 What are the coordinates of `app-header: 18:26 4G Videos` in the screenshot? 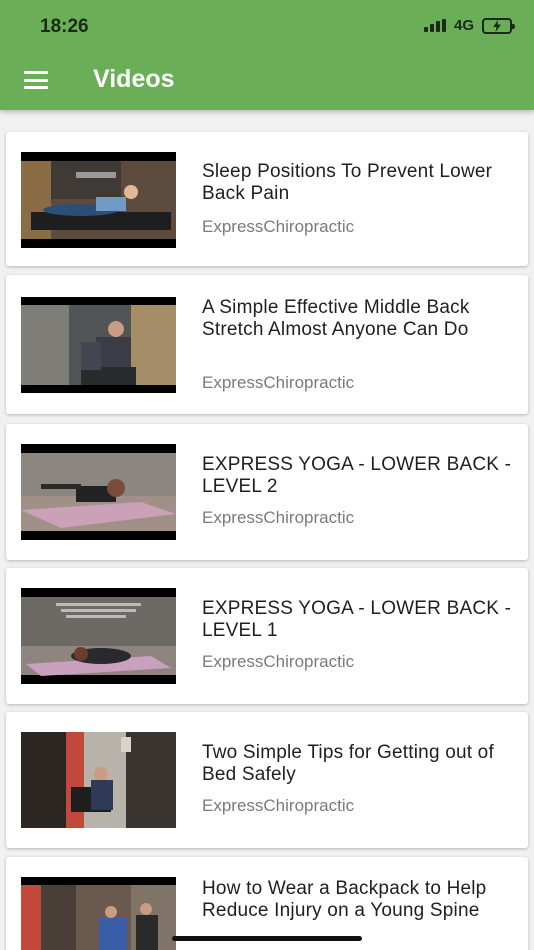 It's located at (267, 55).